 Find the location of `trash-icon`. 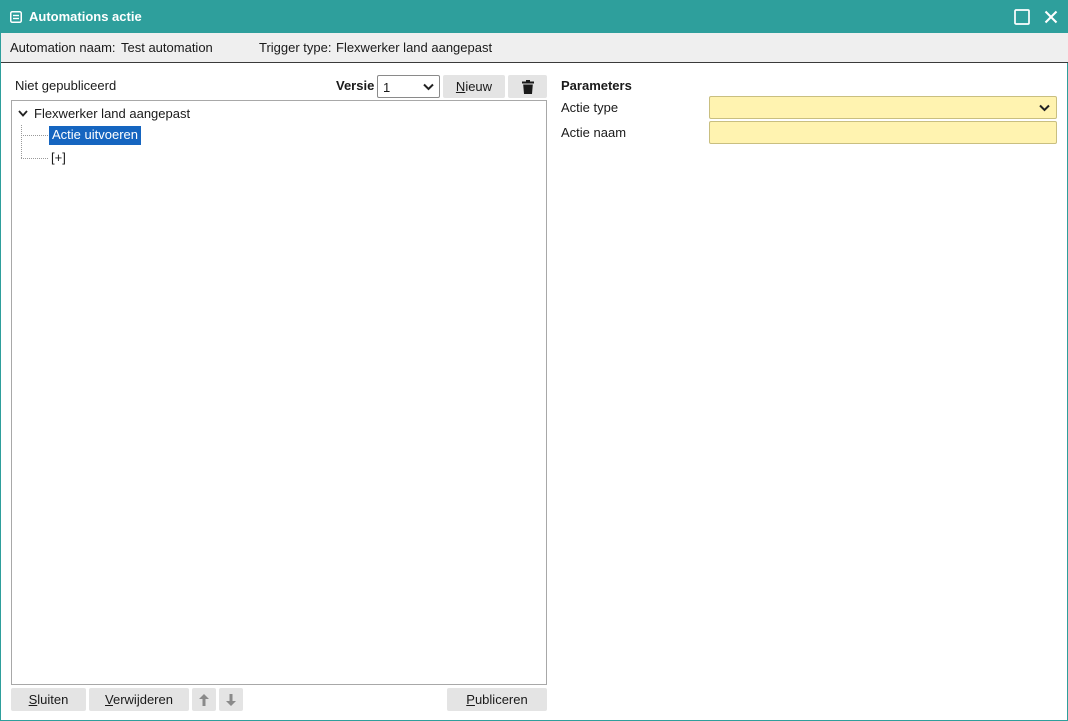

trash-icon is located at coordinates (528, 87).